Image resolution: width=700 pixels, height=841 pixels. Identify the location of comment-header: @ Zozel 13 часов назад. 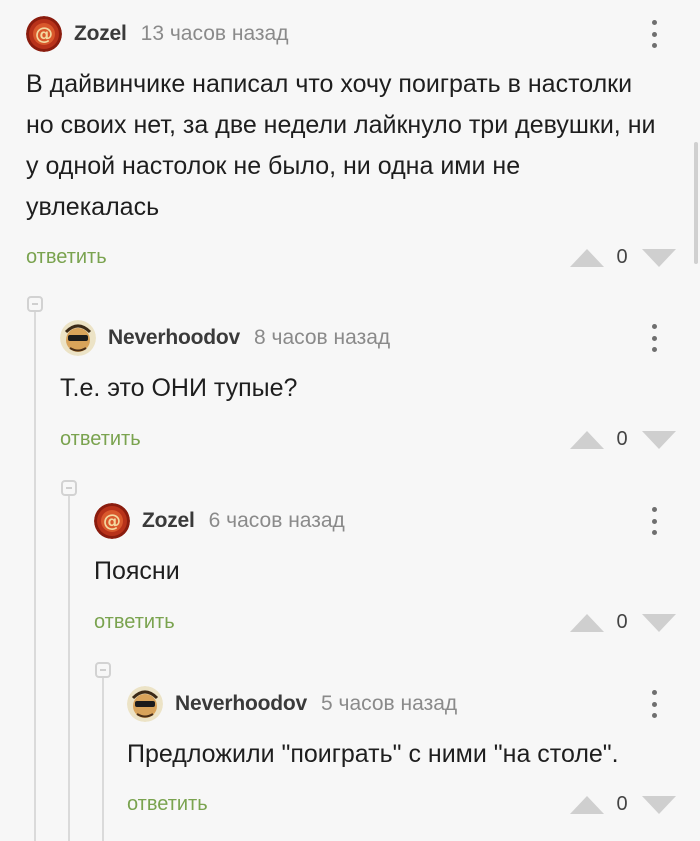
(157, 34).